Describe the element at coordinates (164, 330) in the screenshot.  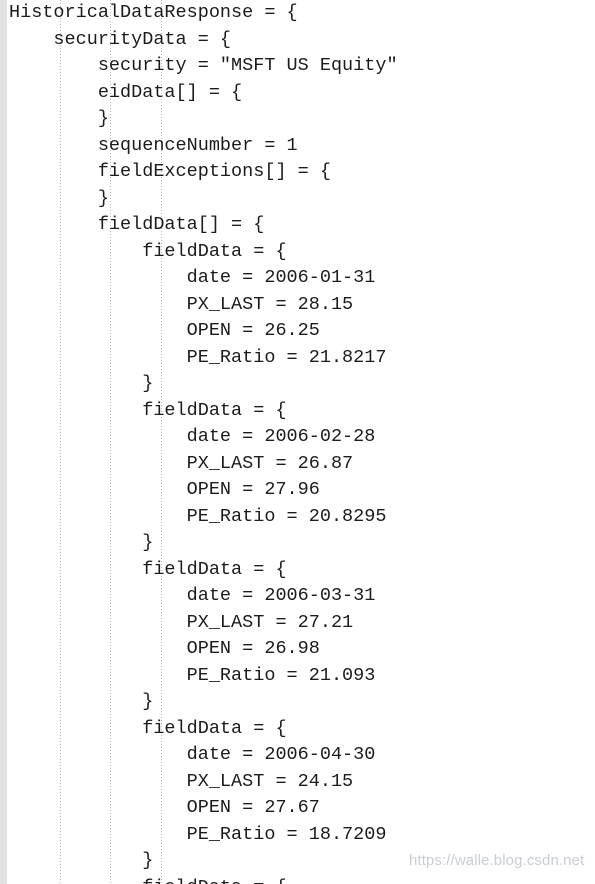
I see `code-line: OPEN = 26.25` at that location.